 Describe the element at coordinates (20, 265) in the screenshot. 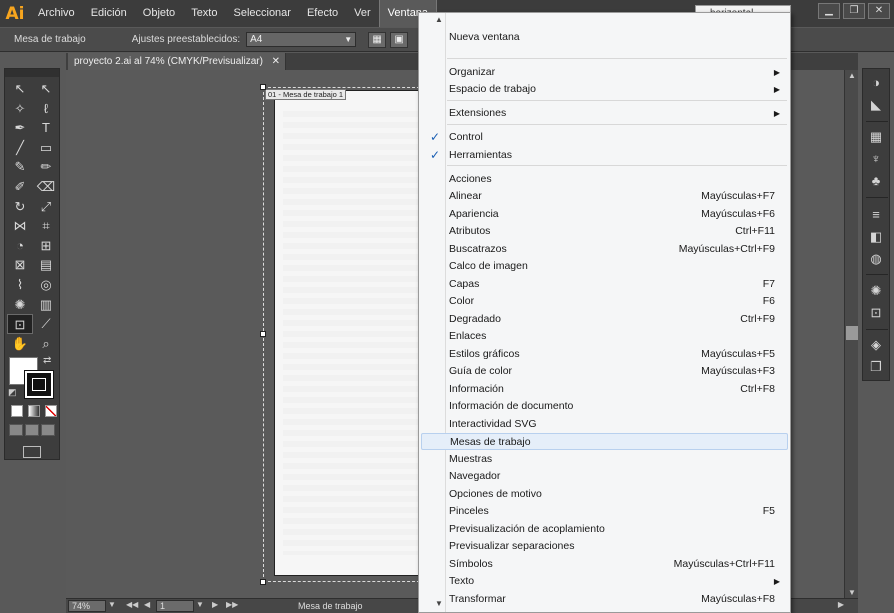

I see `mesh-tool-icon: ⊠` at that location.